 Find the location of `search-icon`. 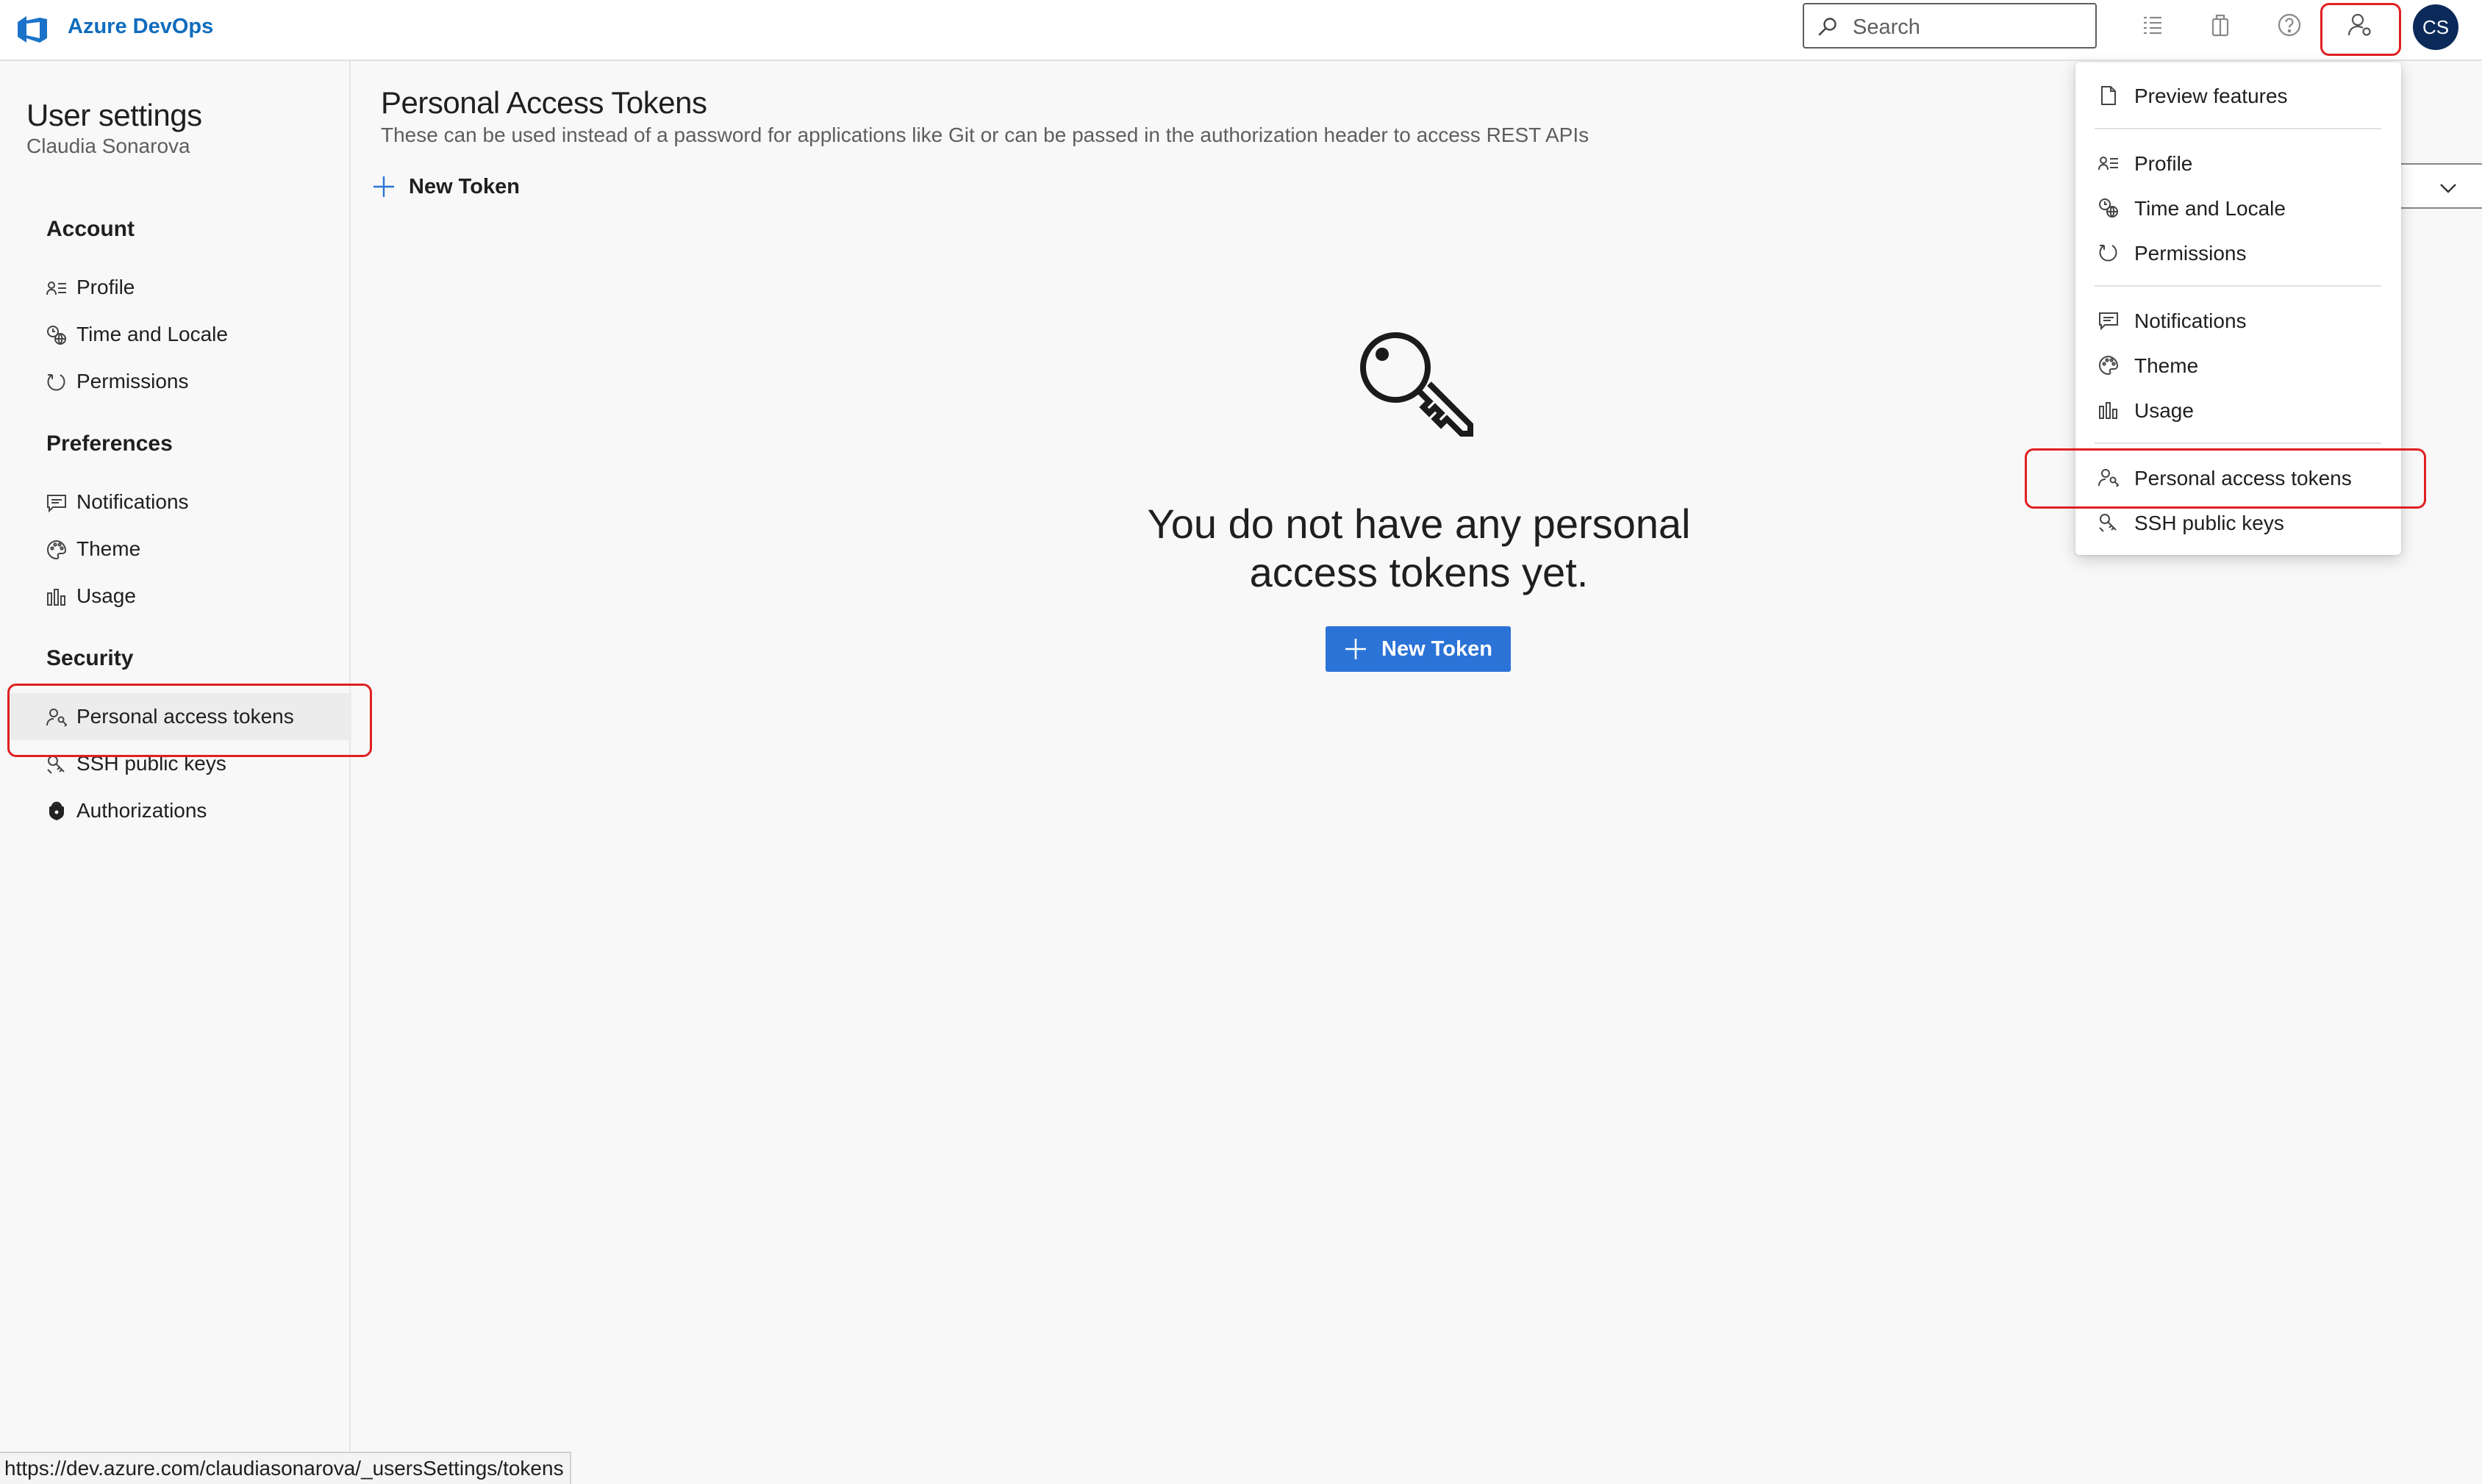

search-icon is located at coordinates (1828, 27).